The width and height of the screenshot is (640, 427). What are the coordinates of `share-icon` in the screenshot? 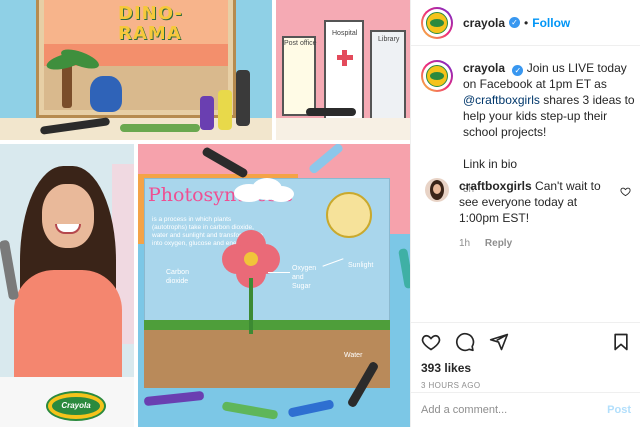 It's located at (499, 342).